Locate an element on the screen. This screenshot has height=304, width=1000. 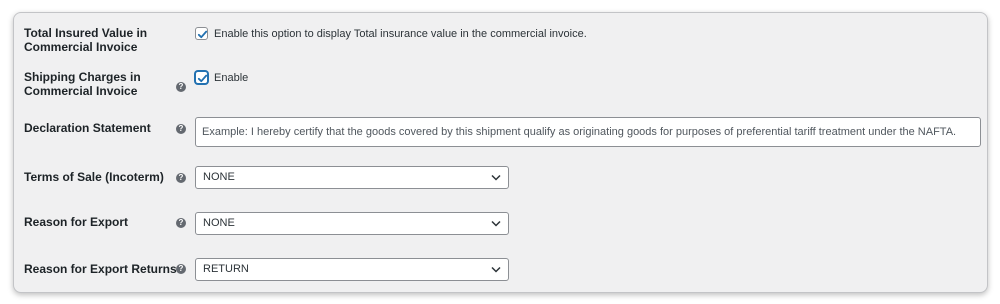
reason-for-export-label: Reason for Export is located at coordinates (76, 222).